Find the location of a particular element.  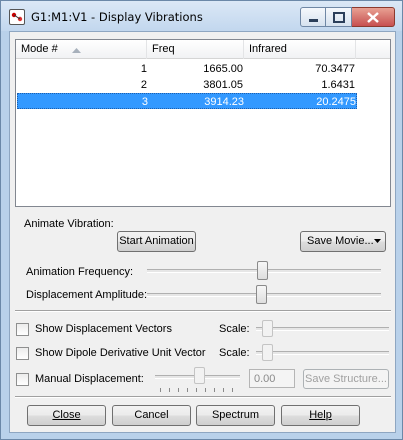

cancel-button-label: Cancel is located at coordinates (151, 415).